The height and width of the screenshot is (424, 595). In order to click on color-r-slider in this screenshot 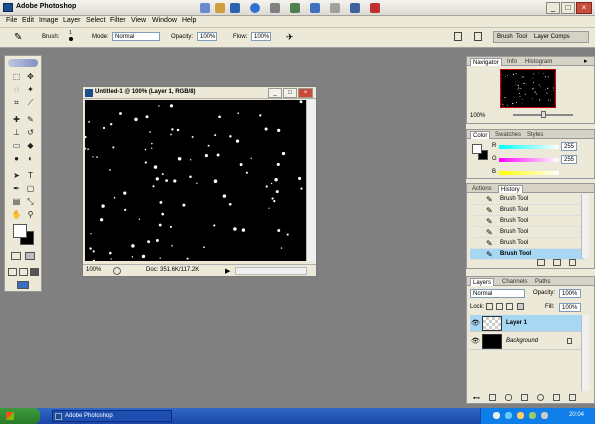, I will do `click(529, 147)`.